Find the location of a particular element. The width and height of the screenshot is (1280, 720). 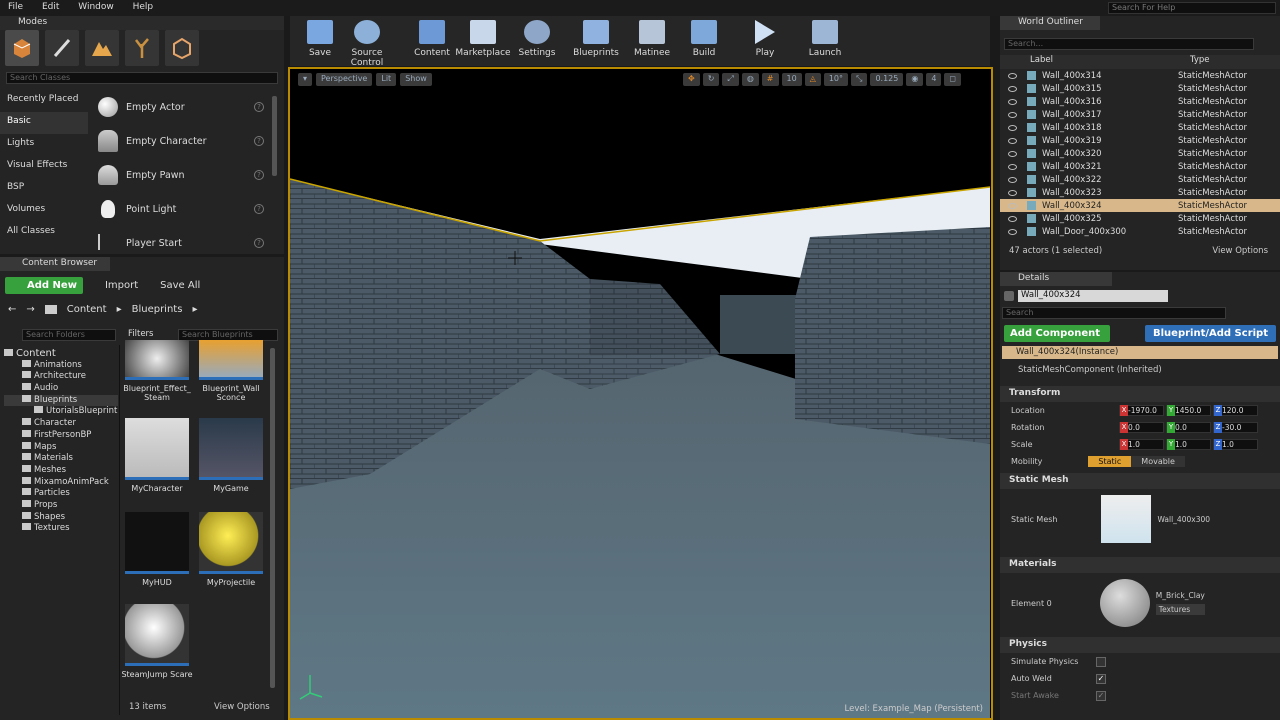

folder-item: Shapes is located at coordinates (61, 517).